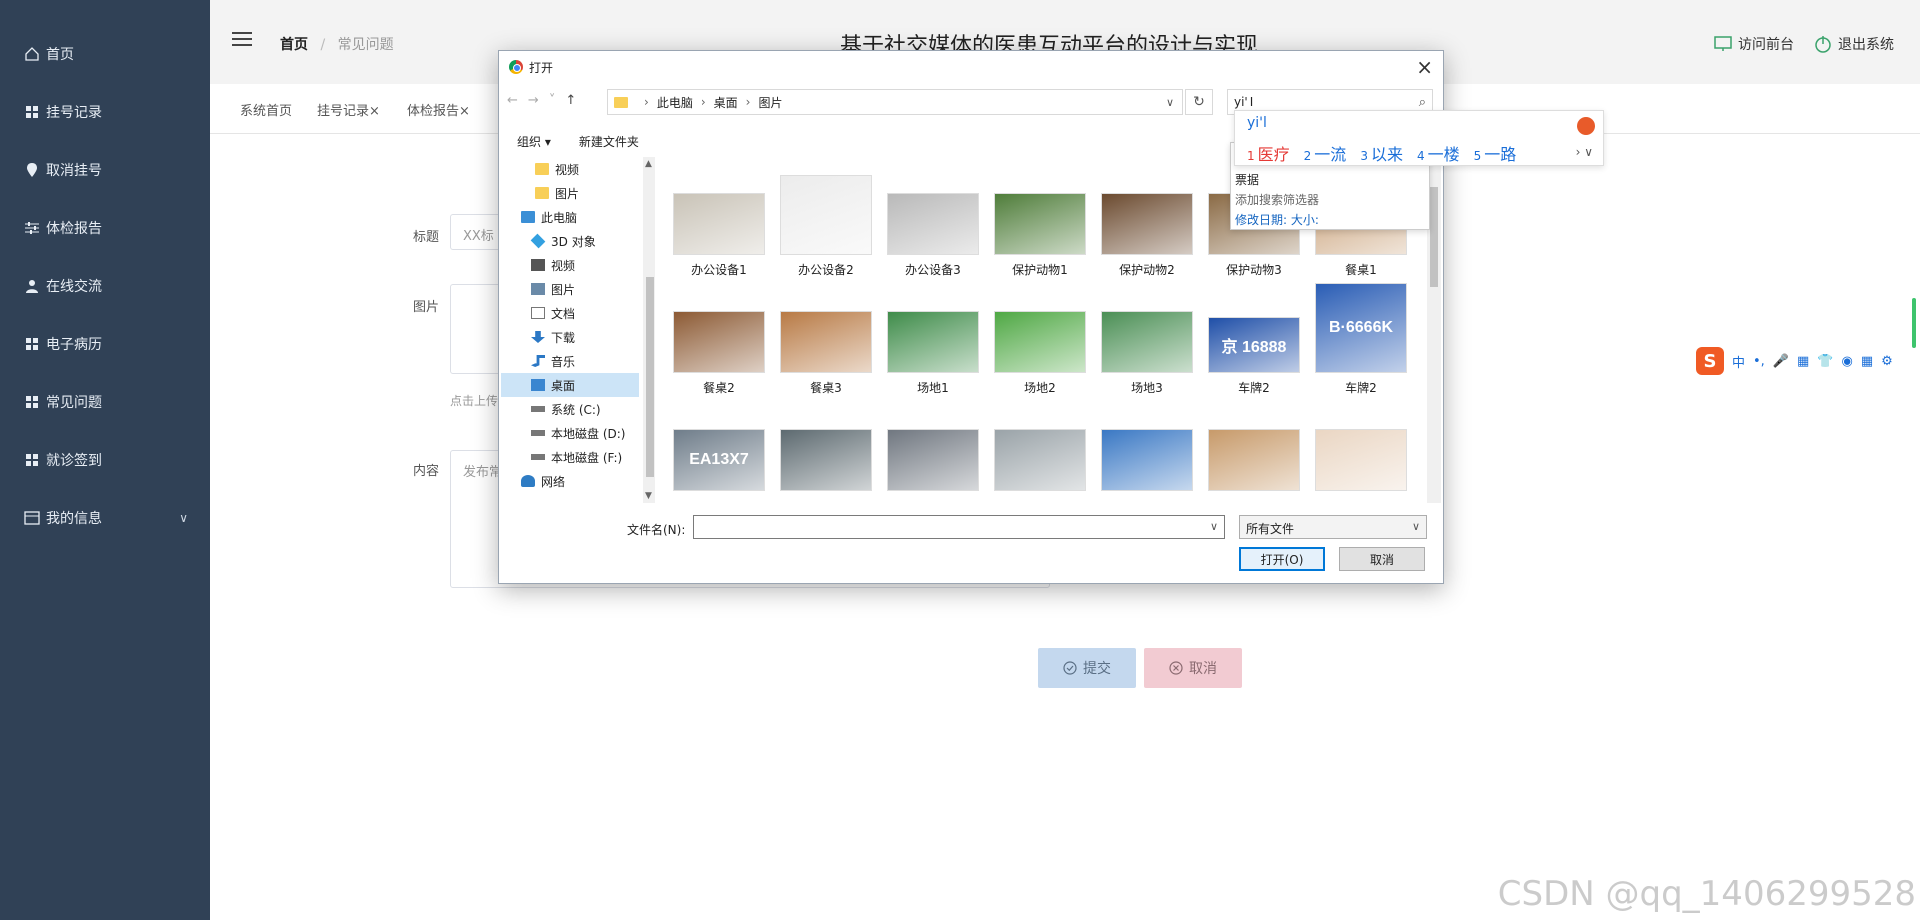  I want to click on file-thumbnail: 餐桌2, so click(719, 354).